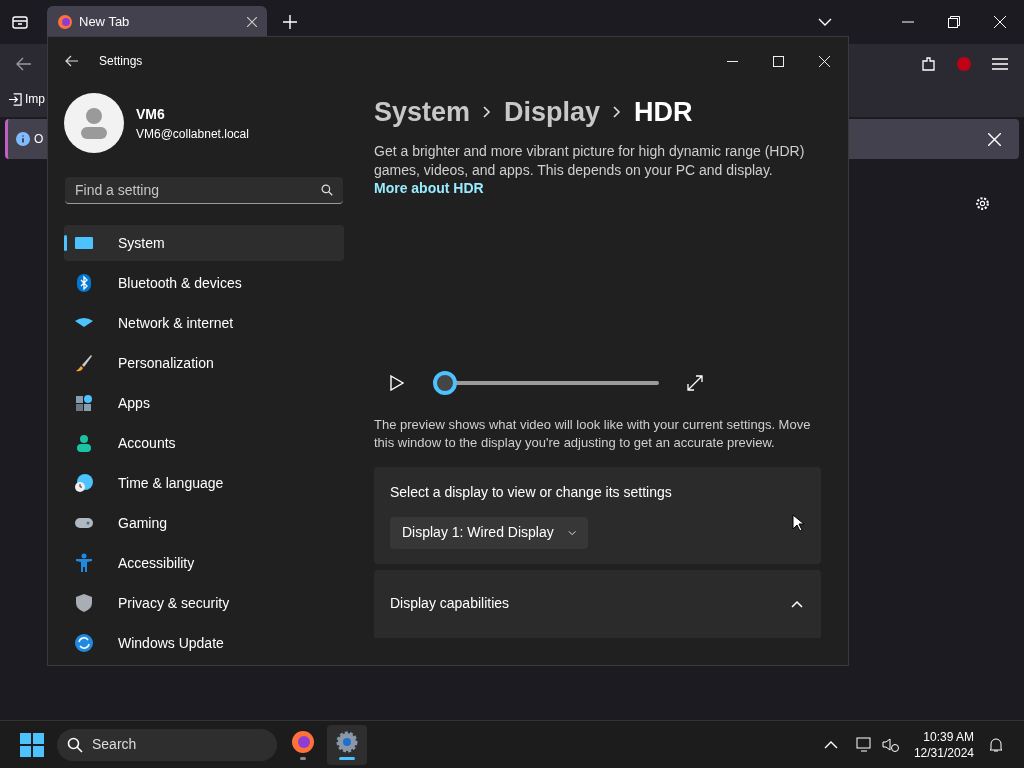 The height and width of the screenshot is (768, 1024). Describe the element at coordinates (996, 744) in the screenshot. I see `bell-icon` at that location.